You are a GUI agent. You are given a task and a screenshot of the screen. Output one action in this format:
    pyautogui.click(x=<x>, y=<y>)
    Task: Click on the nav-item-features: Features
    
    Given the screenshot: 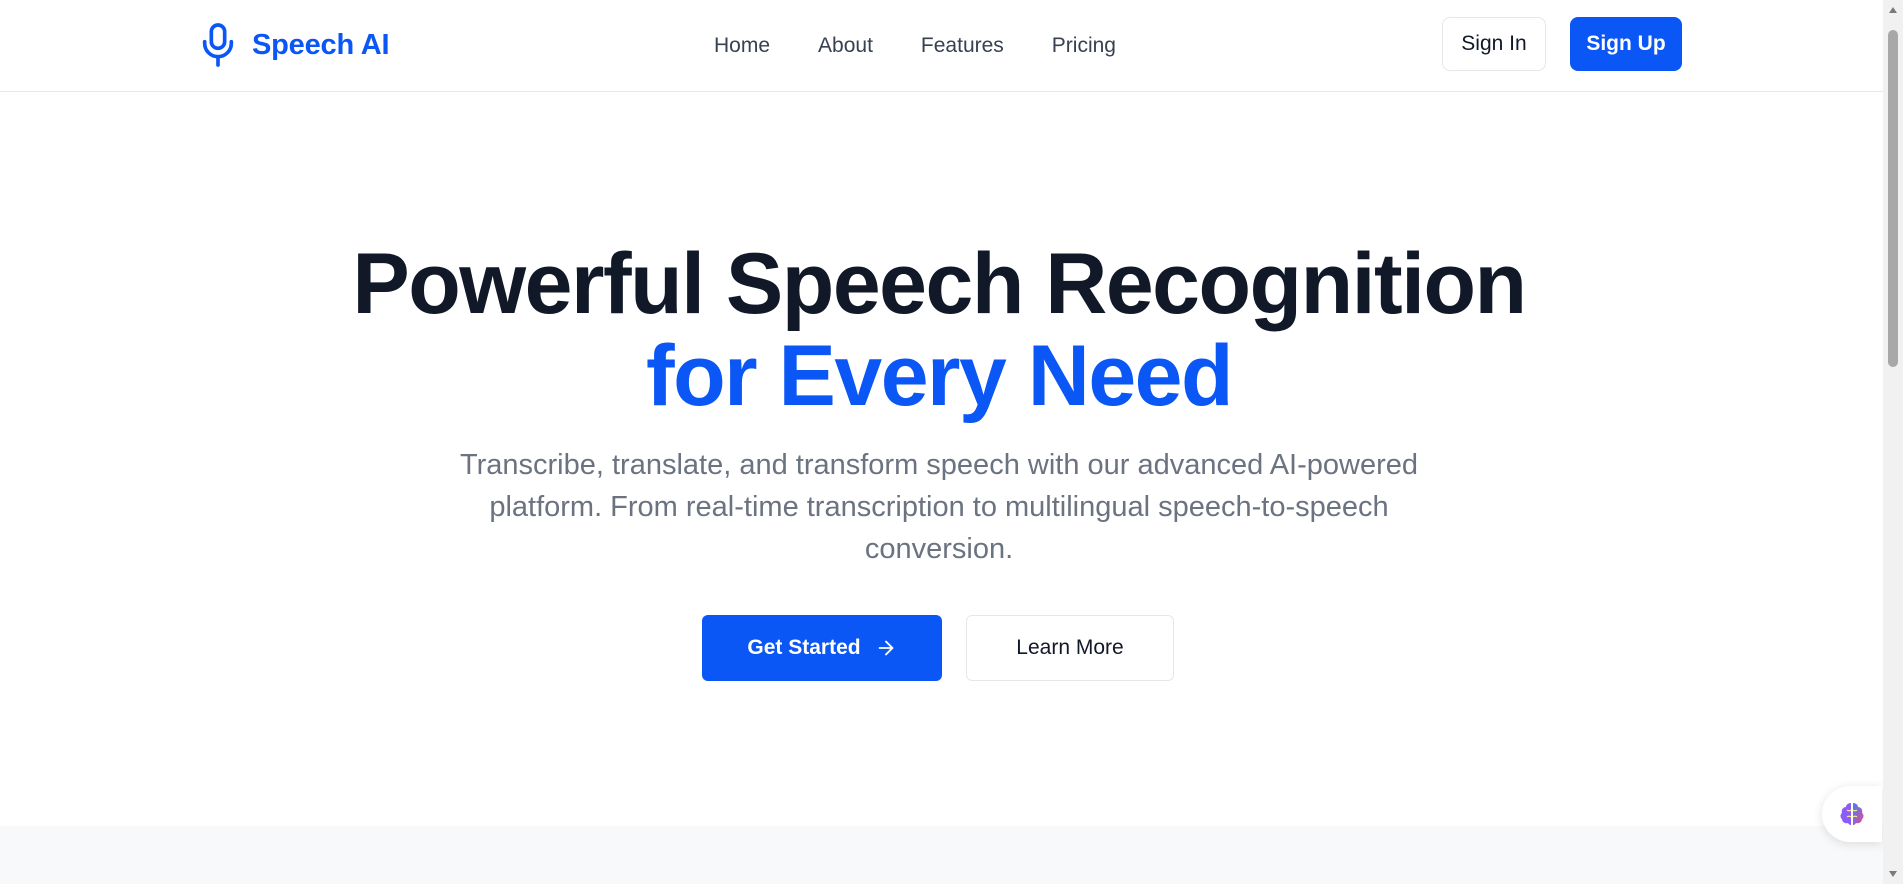 What is the action you would take?
    pyautogui.click(x=962, y=46)
    